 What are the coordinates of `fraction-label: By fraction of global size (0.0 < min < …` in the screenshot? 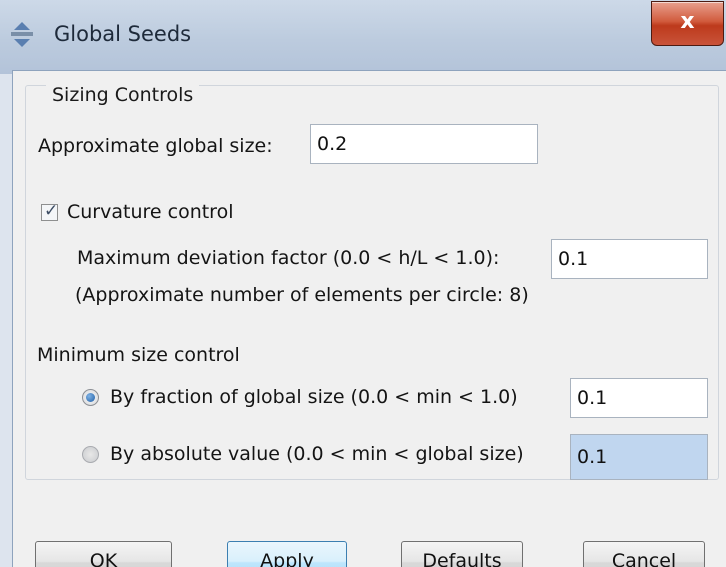 It's located at (314, 397).